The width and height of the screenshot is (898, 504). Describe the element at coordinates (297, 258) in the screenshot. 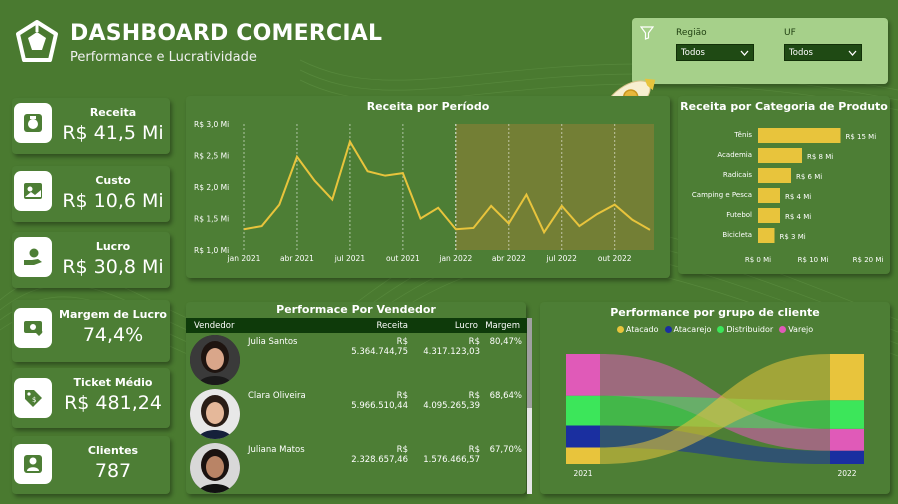

I see `x-tick-label: abr 2021` at that location.